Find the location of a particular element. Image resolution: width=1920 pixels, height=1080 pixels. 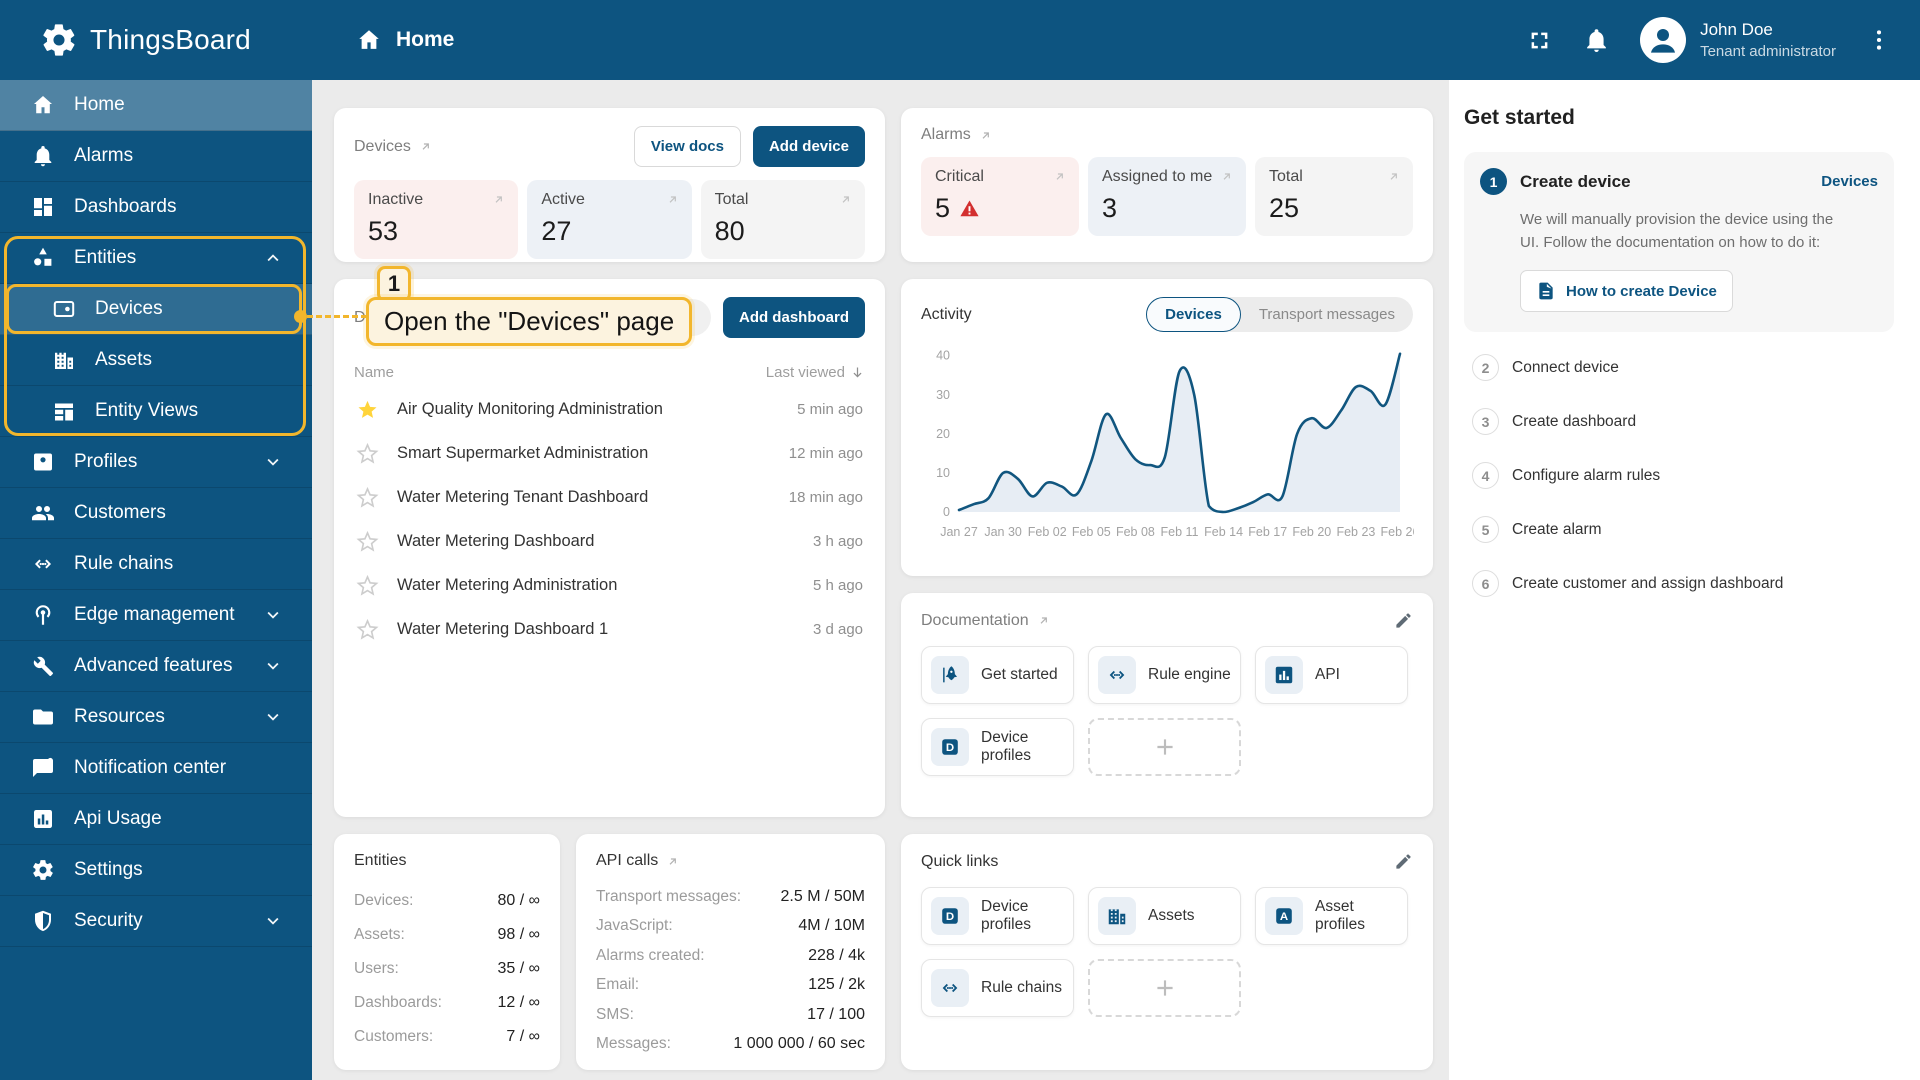

documentation-edit-icon is located at coordinates (1403, 620).